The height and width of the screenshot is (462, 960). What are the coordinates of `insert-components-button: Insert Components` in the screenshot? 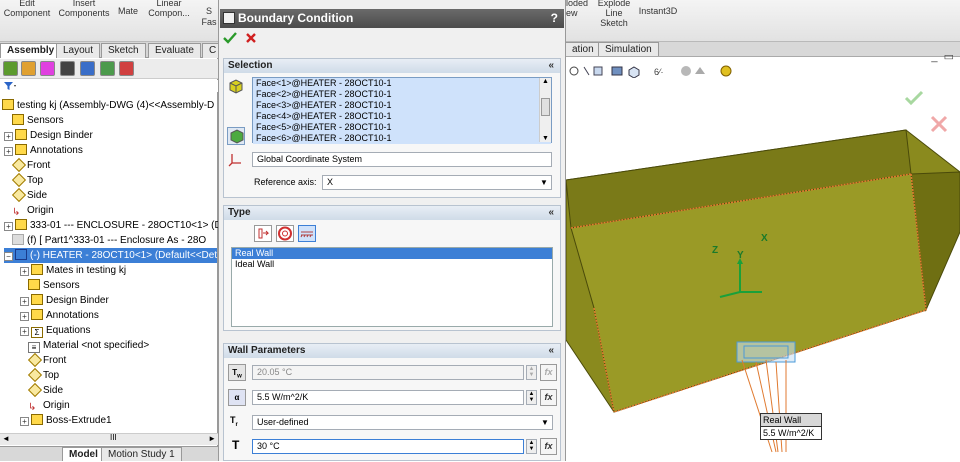 It's located at (84, 9).